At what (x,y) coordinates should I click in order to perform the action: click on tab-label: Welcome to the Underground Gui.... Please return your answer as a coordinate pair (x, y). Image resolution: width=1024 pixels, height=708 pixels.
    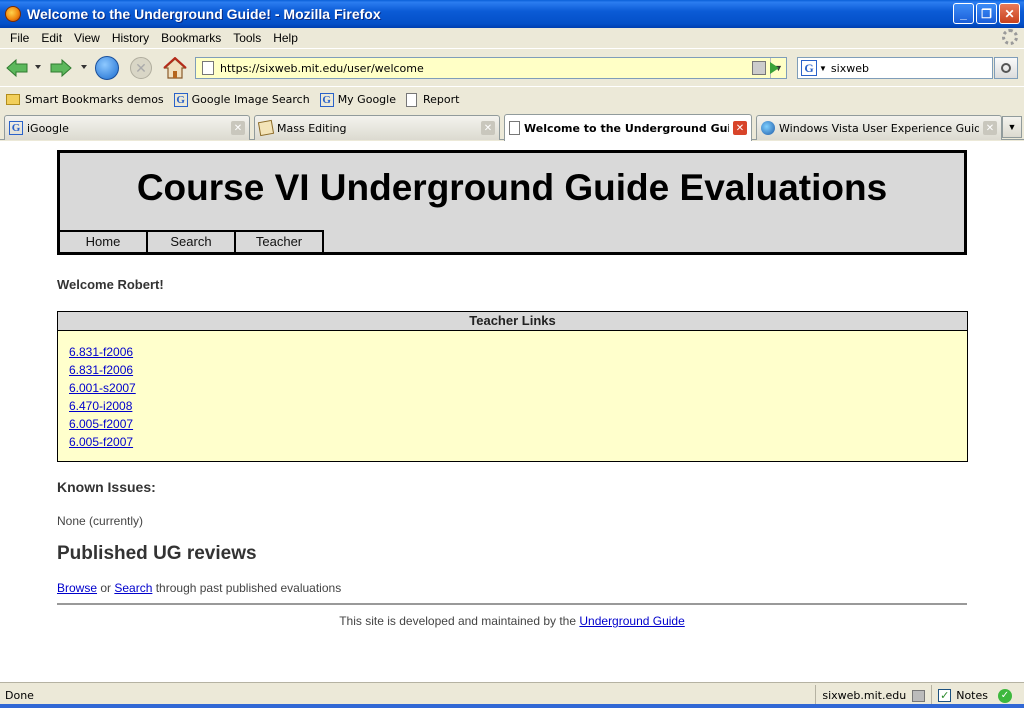
    Looking at the image, I should click on (626, 128).